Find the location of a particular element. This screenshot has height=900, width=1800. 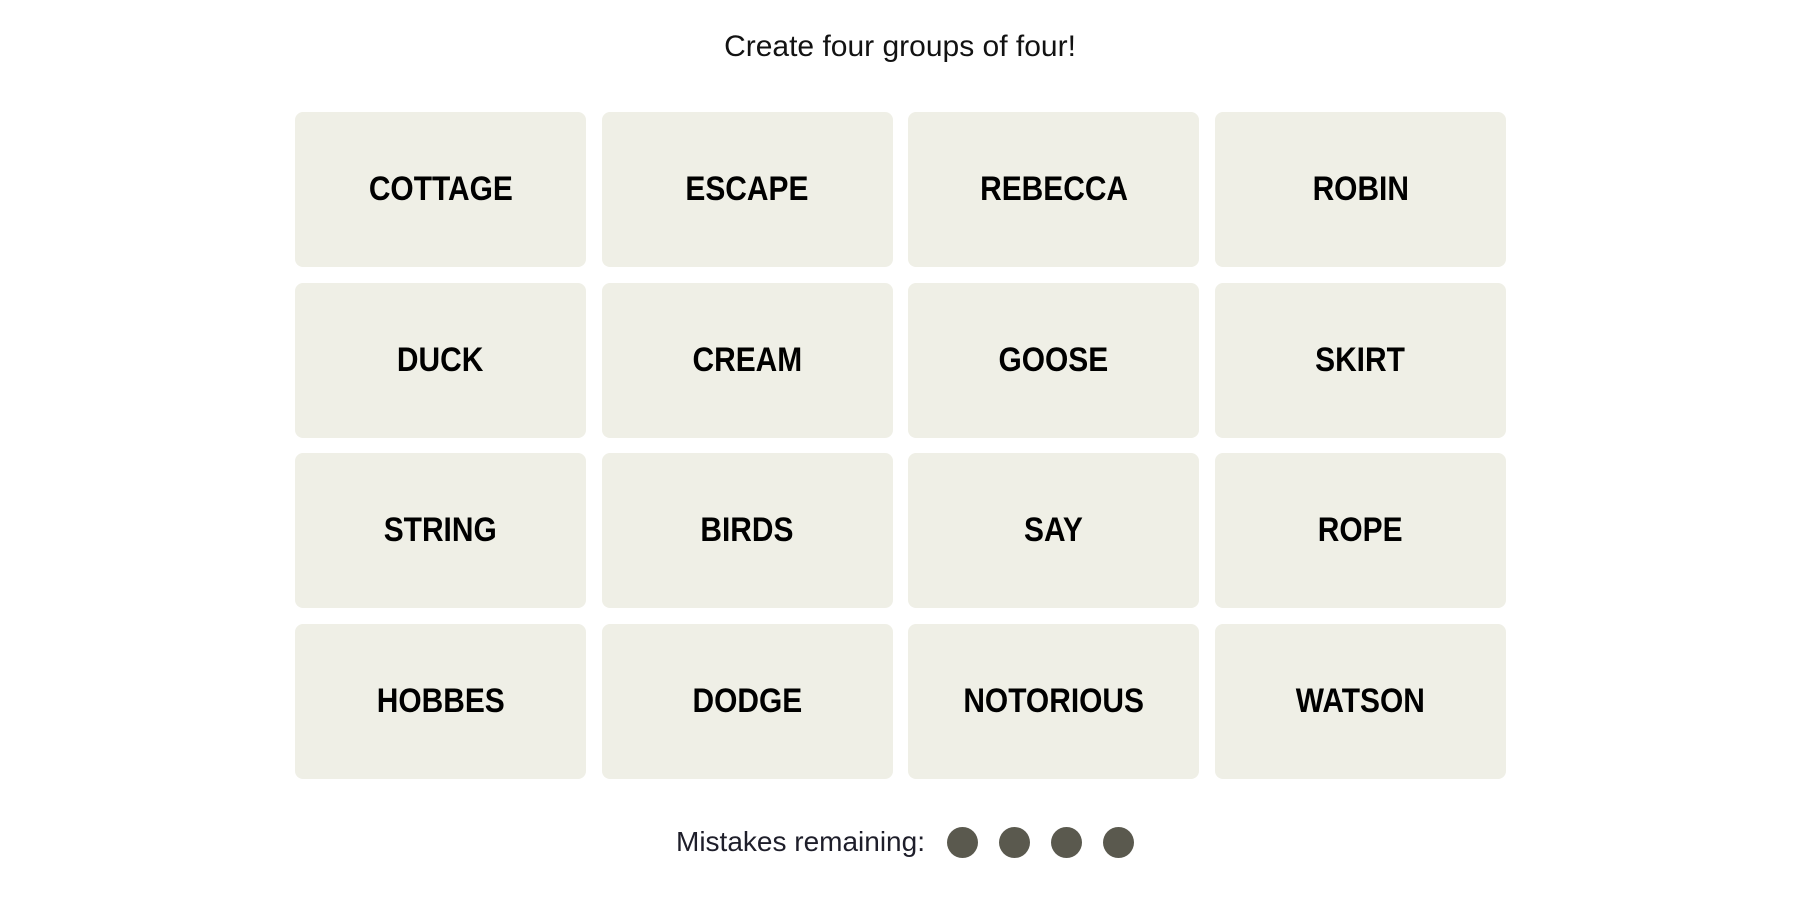

word-tile: REBECCA is located at coordinates (1054, 189).